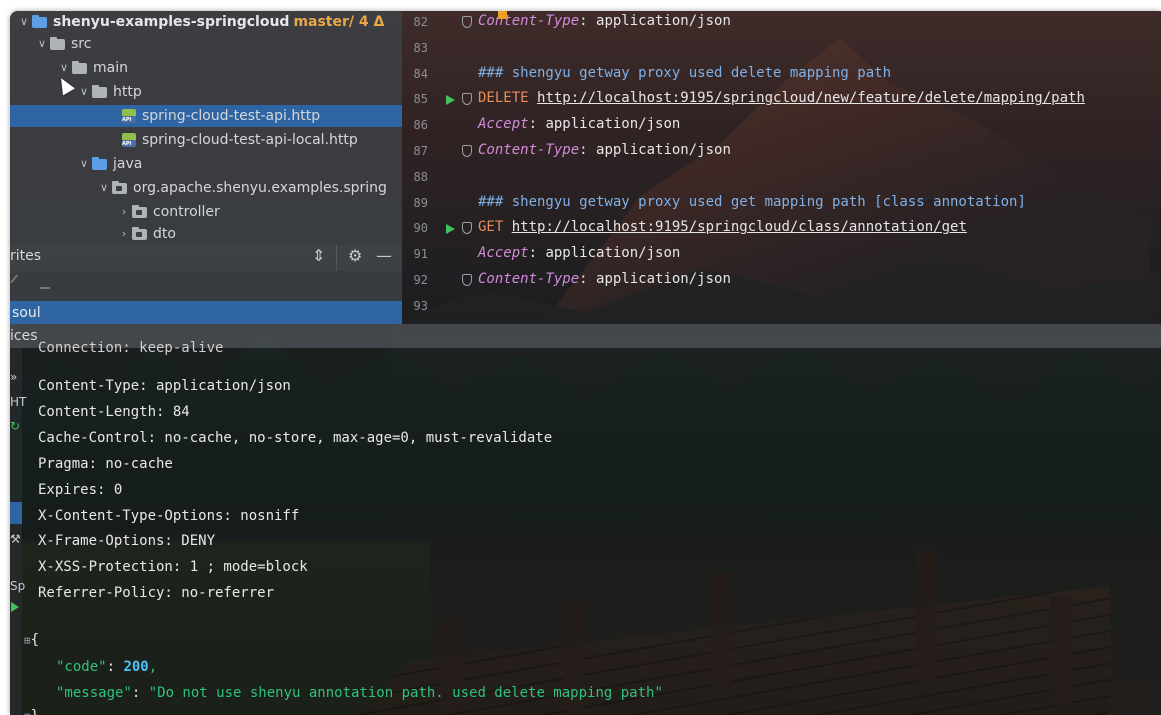 Image resolution: width=1161 pixels, height=715 pixels. What do you see at coordinates (18, 282) in the screenshot?
I see `pencil-icon` at bounding box center [18, 282].